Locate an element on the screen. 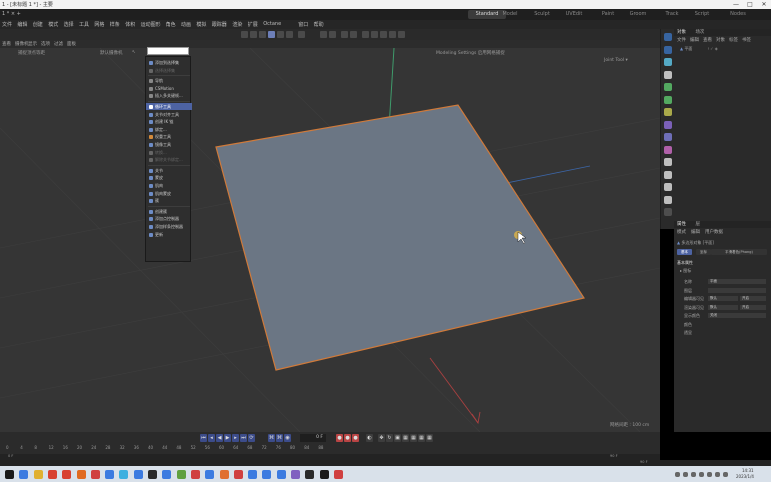  menu-item: 创建 is located at coordinates (38, 24).